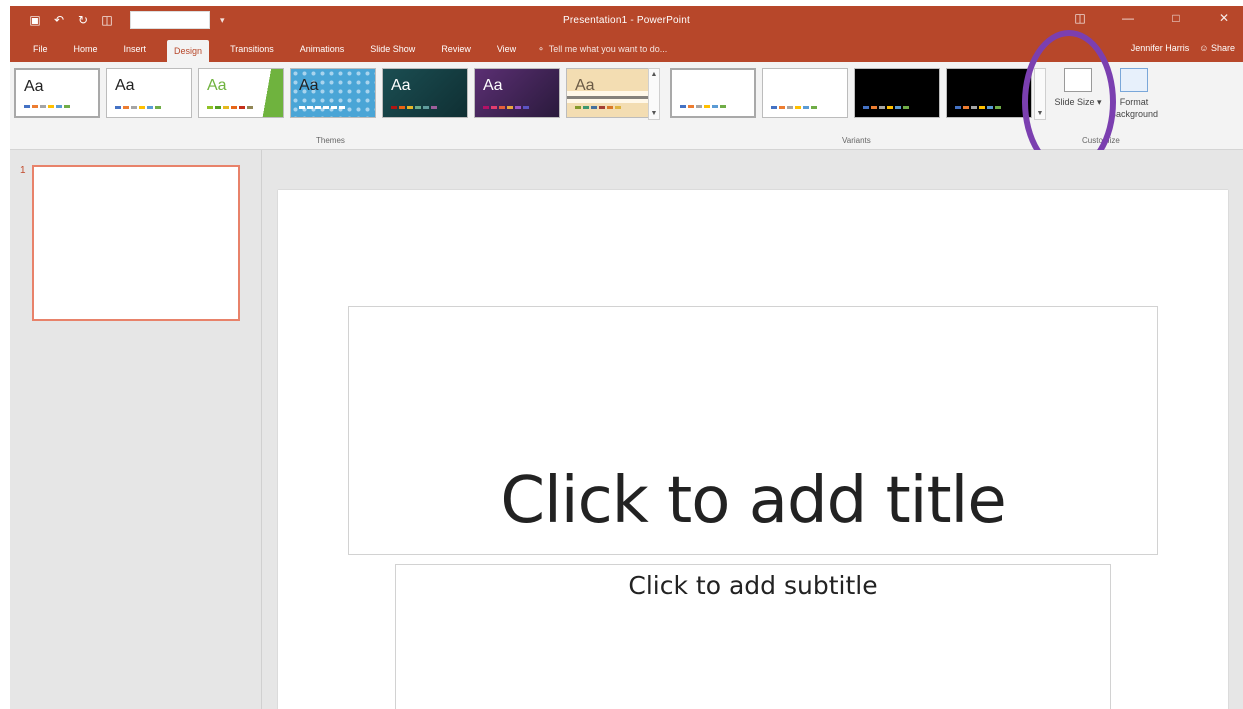 This screenshot has height=709, width=1243. Describe the element at coordinates (856, 140) in the screenshot. I see `variants-group-label: Variants` at that location.